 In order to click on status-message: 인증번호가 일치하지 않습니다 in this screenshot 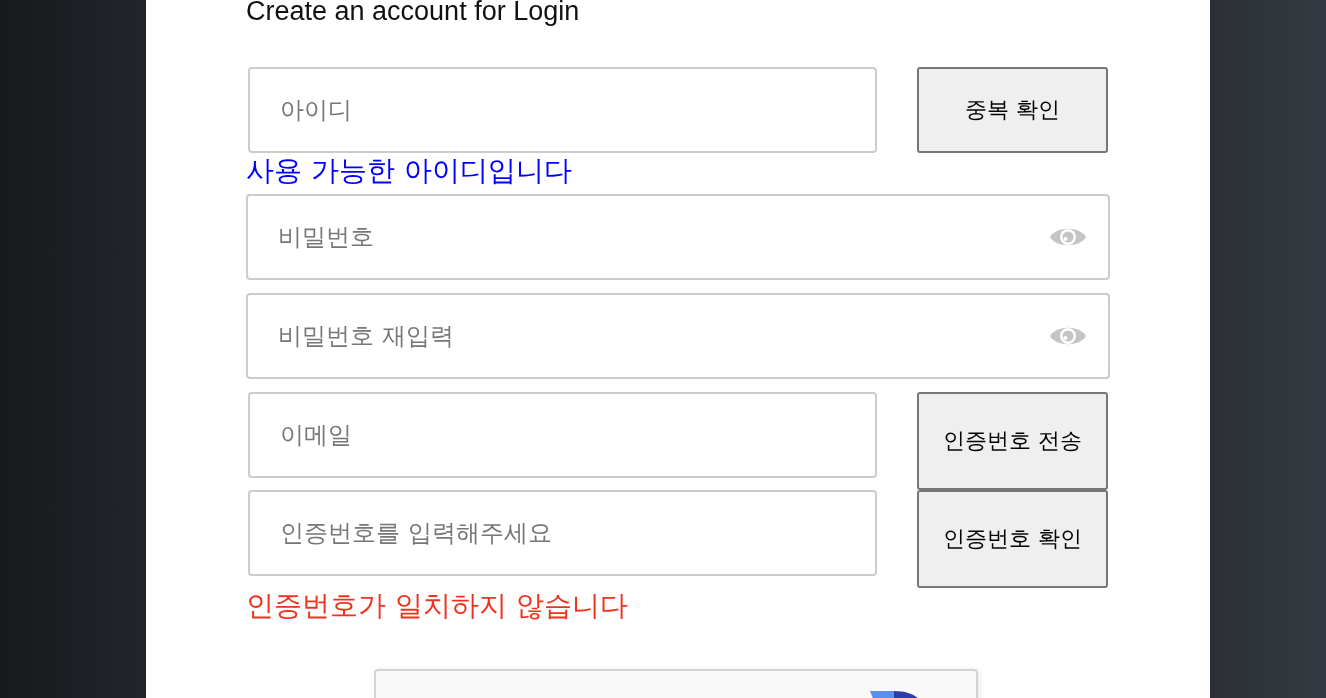, I will do `click(437, 606)`.